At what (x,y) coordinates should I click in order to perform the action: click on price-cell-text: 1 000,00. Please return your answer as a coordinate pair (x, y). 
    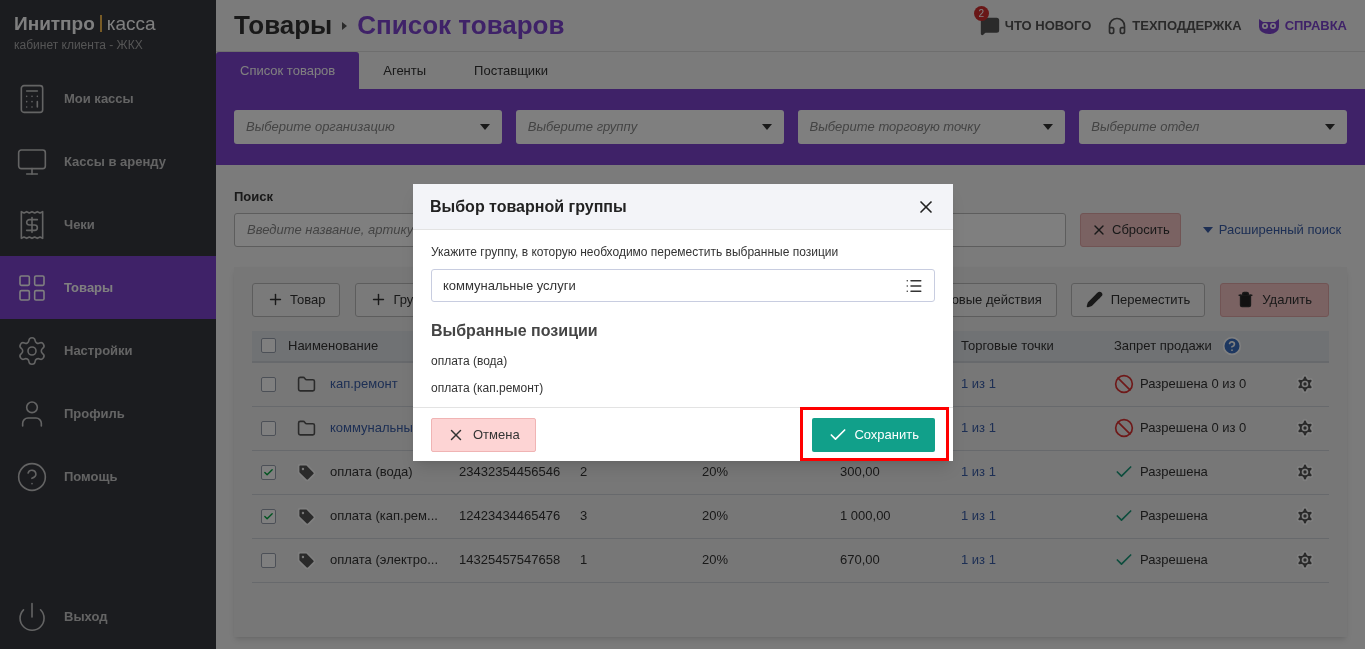
    Looking at the image, I should click on (866, 516).